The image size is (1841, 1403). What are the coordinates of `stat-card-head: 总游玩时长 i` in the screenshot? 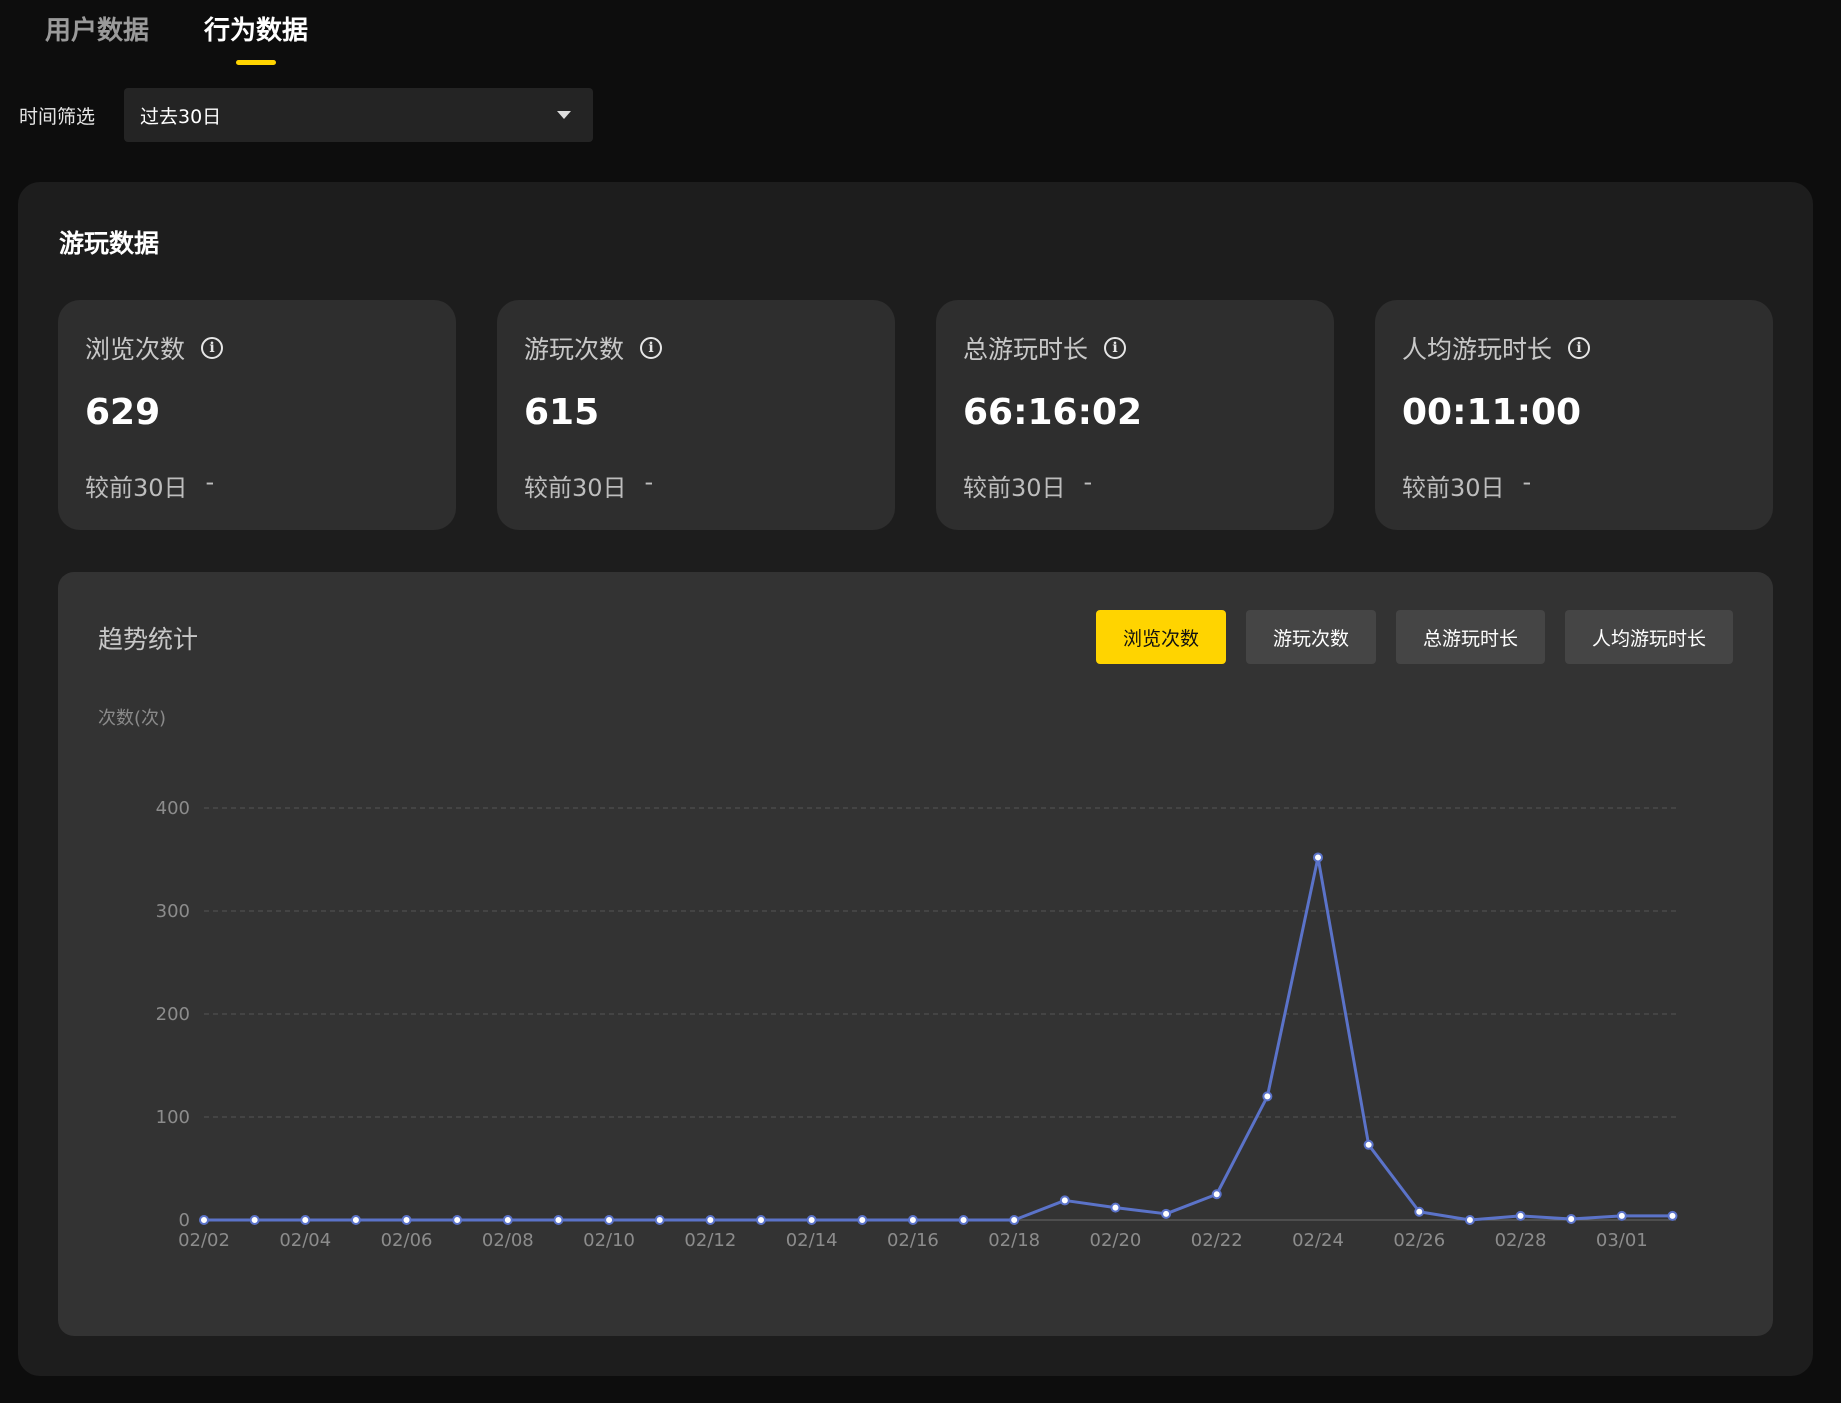 It's located at (1045, 348).